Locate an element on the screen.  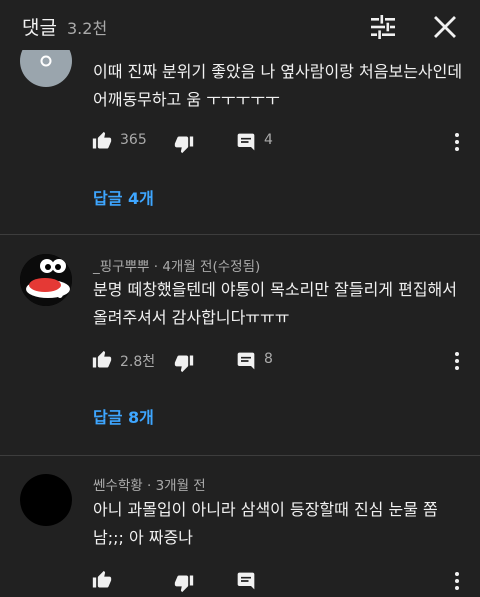
comments-header: 댓글 3.2천 is located at coordinates (240, 25).